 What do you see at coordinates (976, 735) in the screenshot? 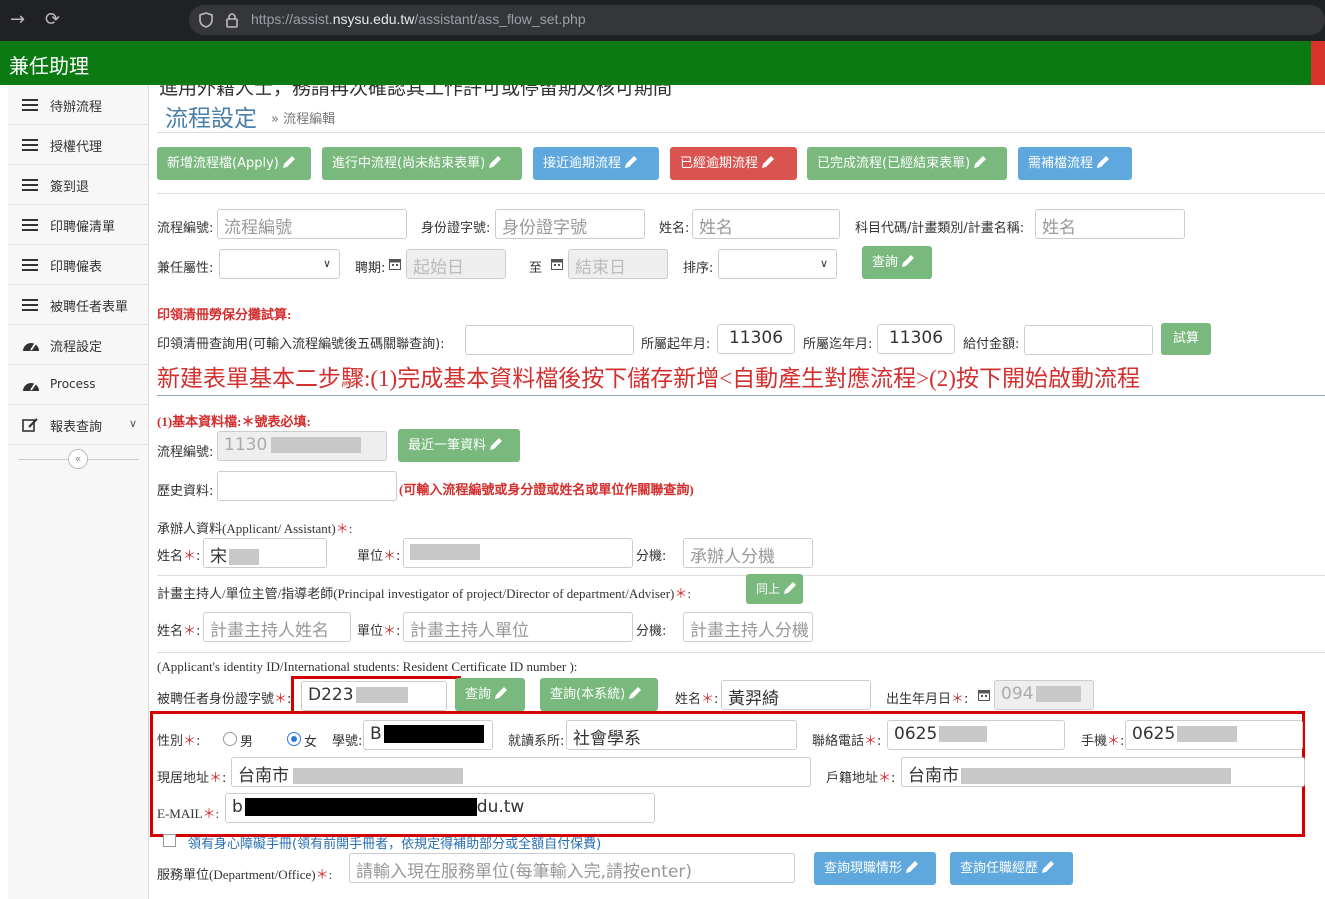
I see `phone-input: 0625` at bounding box center [976, 735].